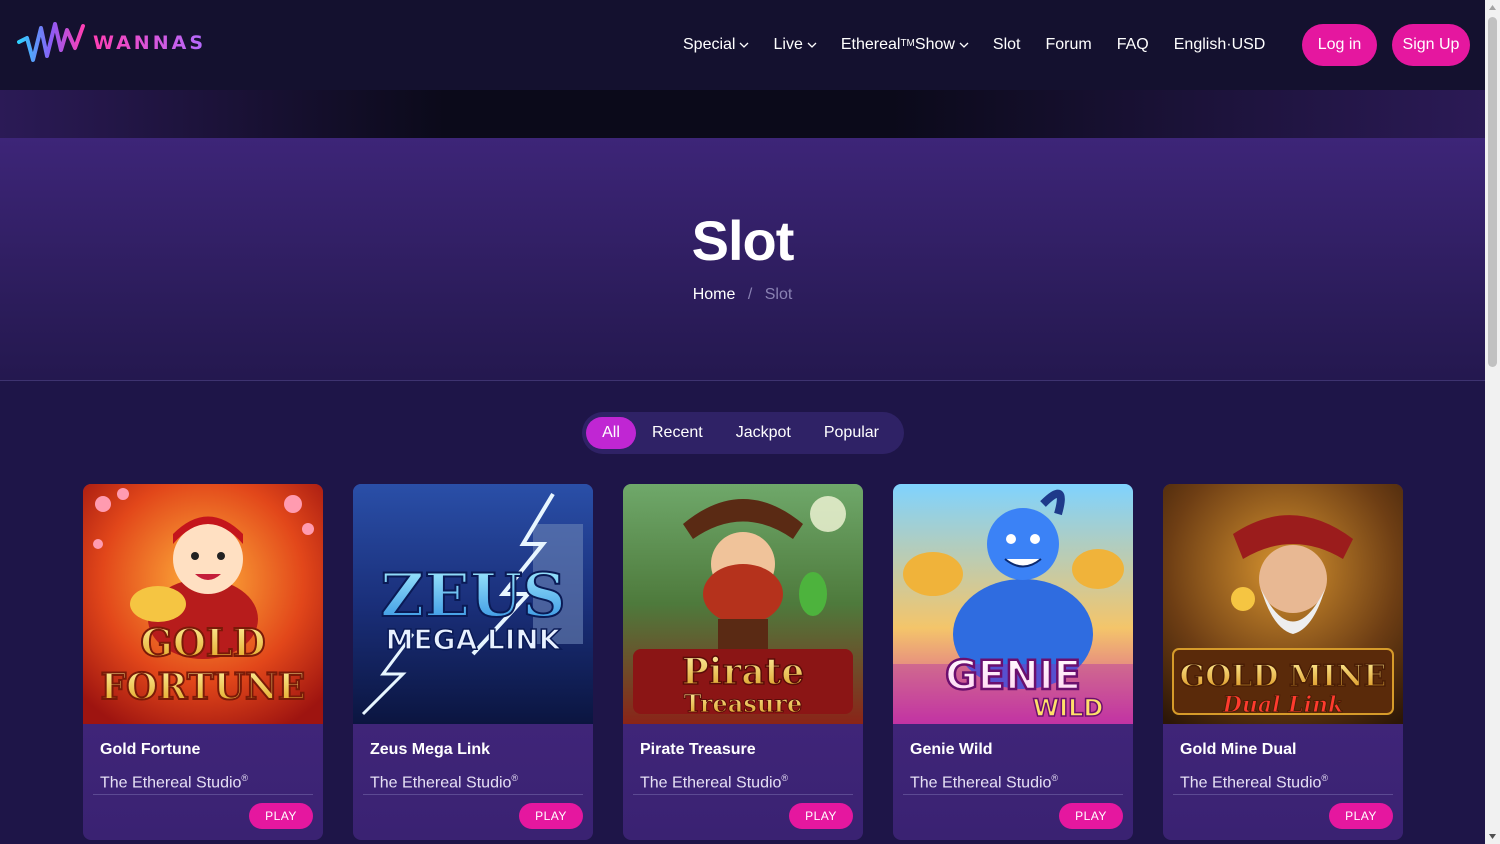  I want to click on nav-language: English, so click(1200, 44).